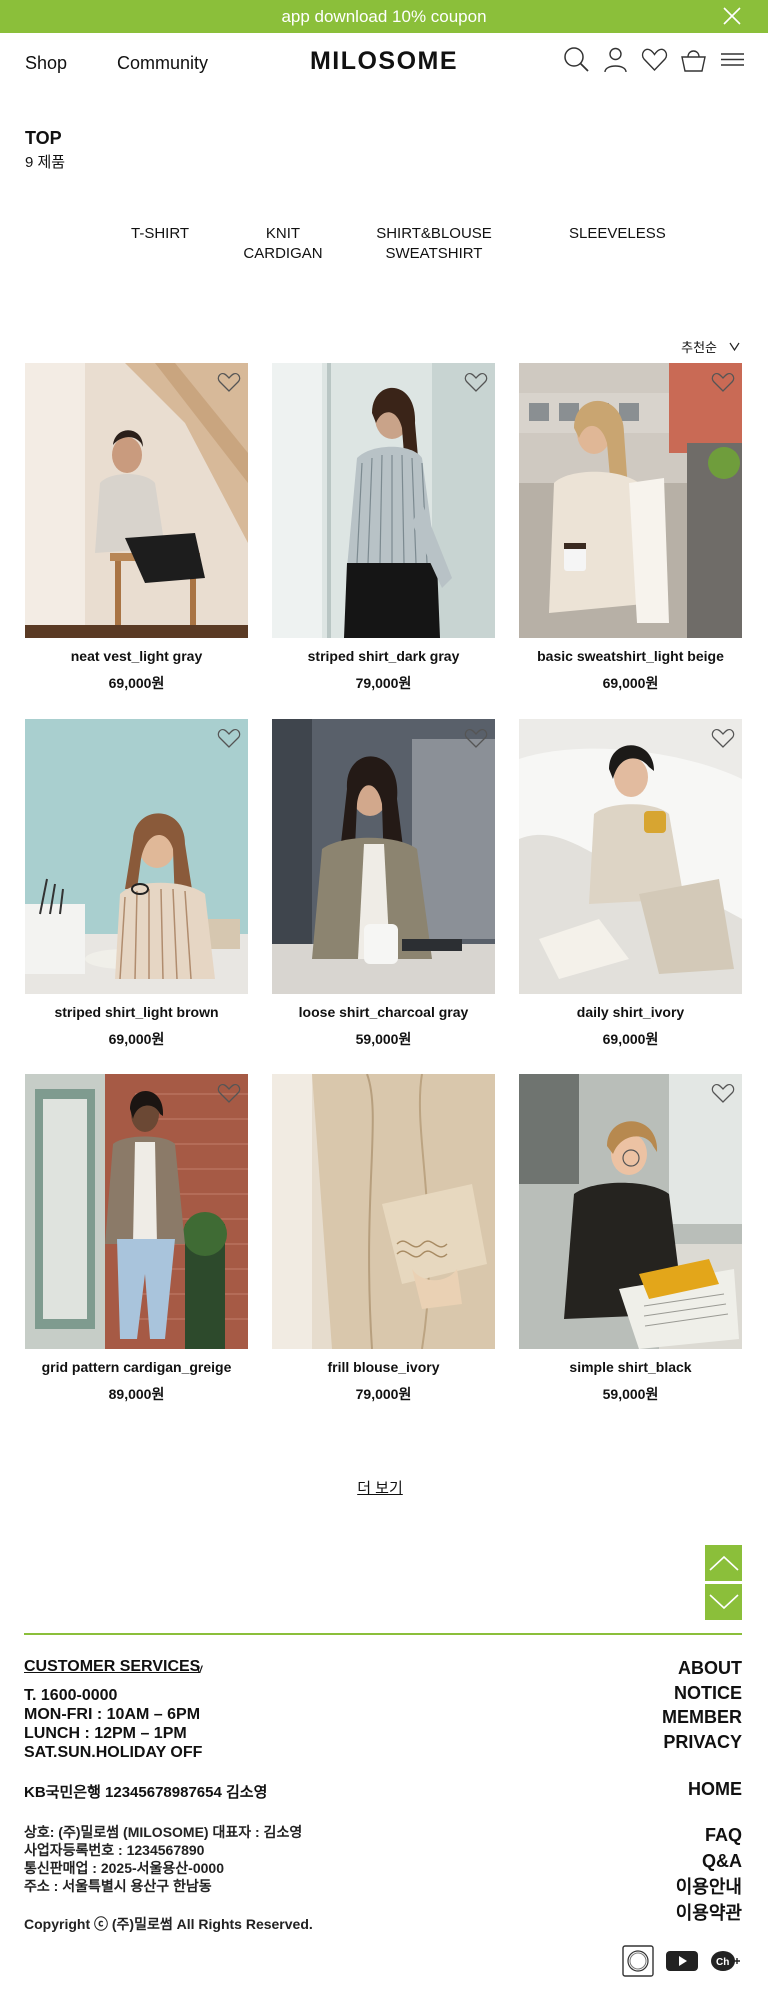 This screenshot has height=2014, width=768. Describe the element at coordinates (434, 244) in the screenshot. I see `subcat-shirt-sweatshirt: SHIRT&BLOUSE SWEATSHIRT` at that location.